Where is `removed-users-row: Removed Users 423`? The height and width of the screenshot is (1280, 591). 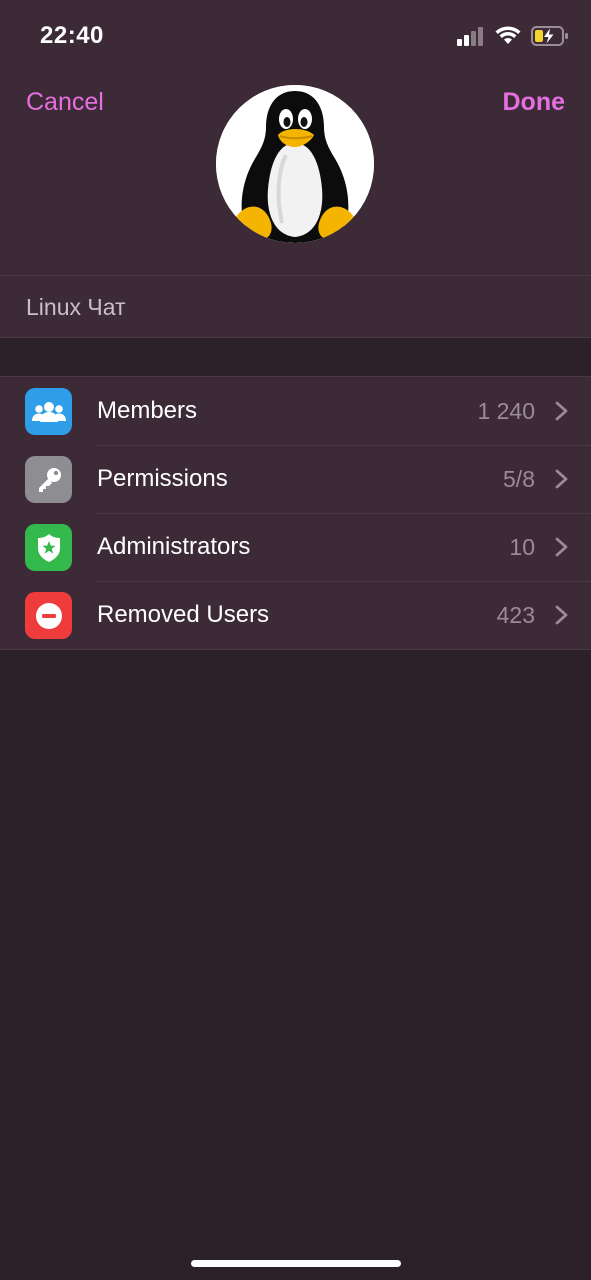
removed-users-row: Removed Users 423 is located at coordinates (295, 615).